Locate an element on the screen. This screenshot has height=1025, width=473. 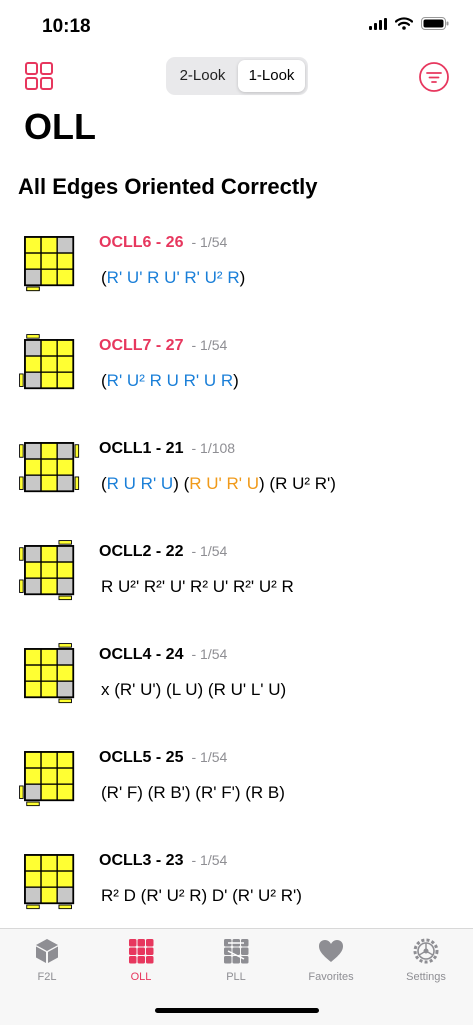
case-name: OCLL4 - 24 - 1/54 is located at coordinates (163, 655).